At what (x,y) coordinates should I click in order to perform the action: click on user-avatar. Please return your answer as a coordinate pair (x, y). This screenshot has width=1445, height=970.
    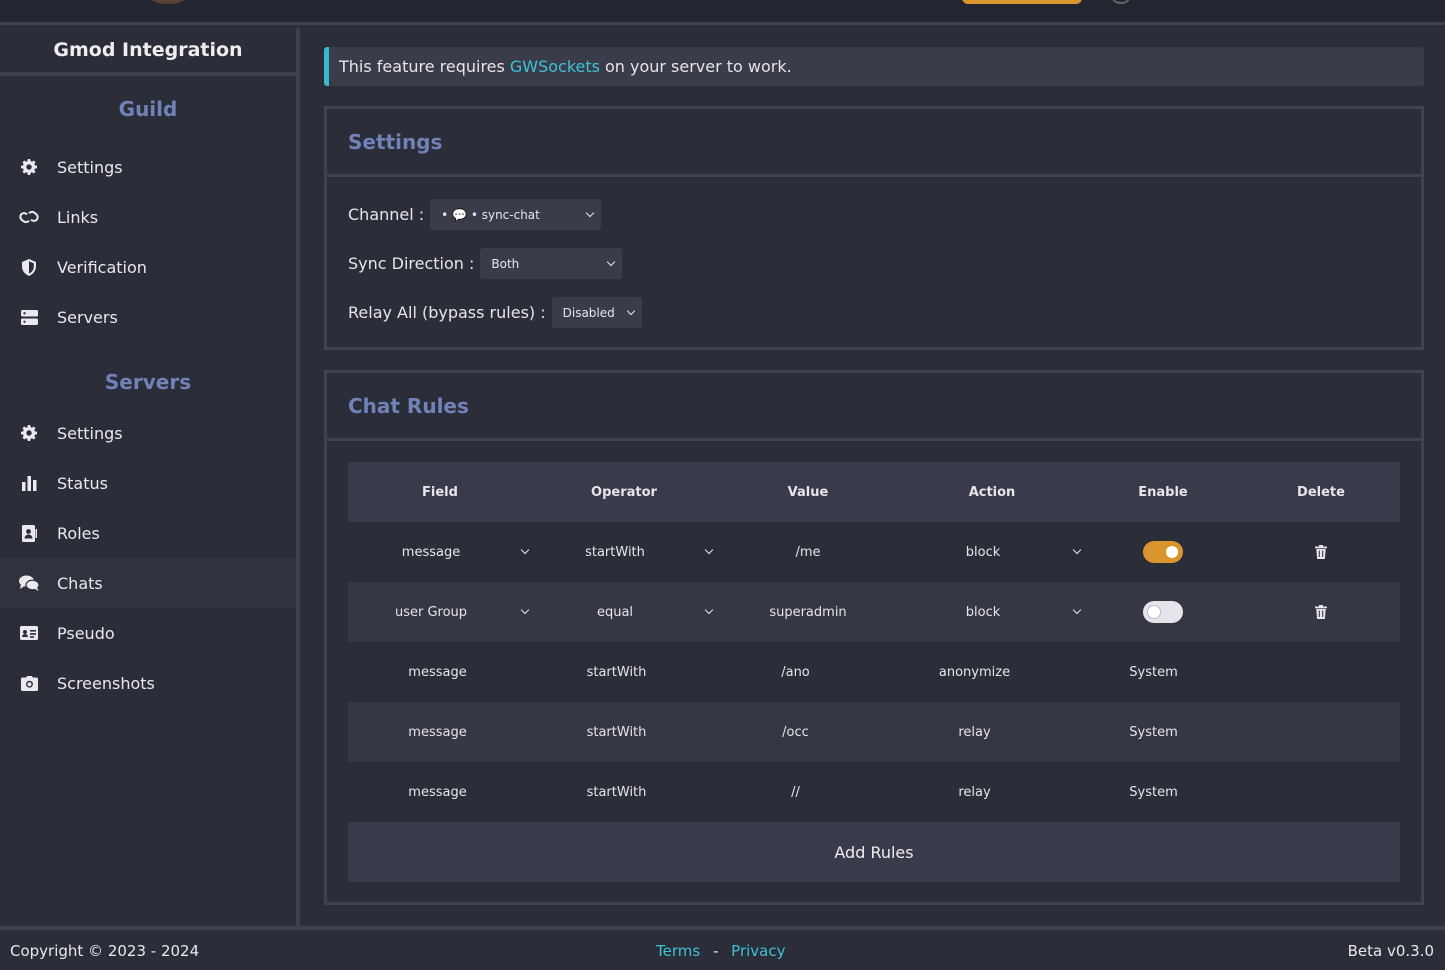
    Looking at the image, I should click on (1121, 2).